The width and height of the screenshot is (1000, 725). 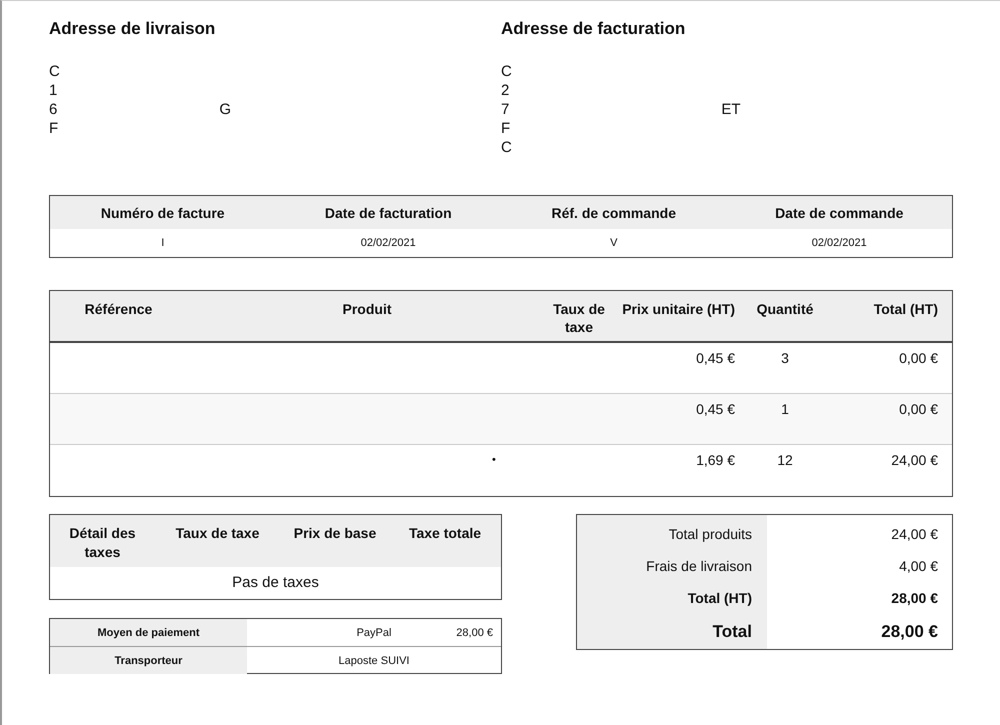 I want to click on address-heading: Adresse de facturation, so click(x=593, y=29).